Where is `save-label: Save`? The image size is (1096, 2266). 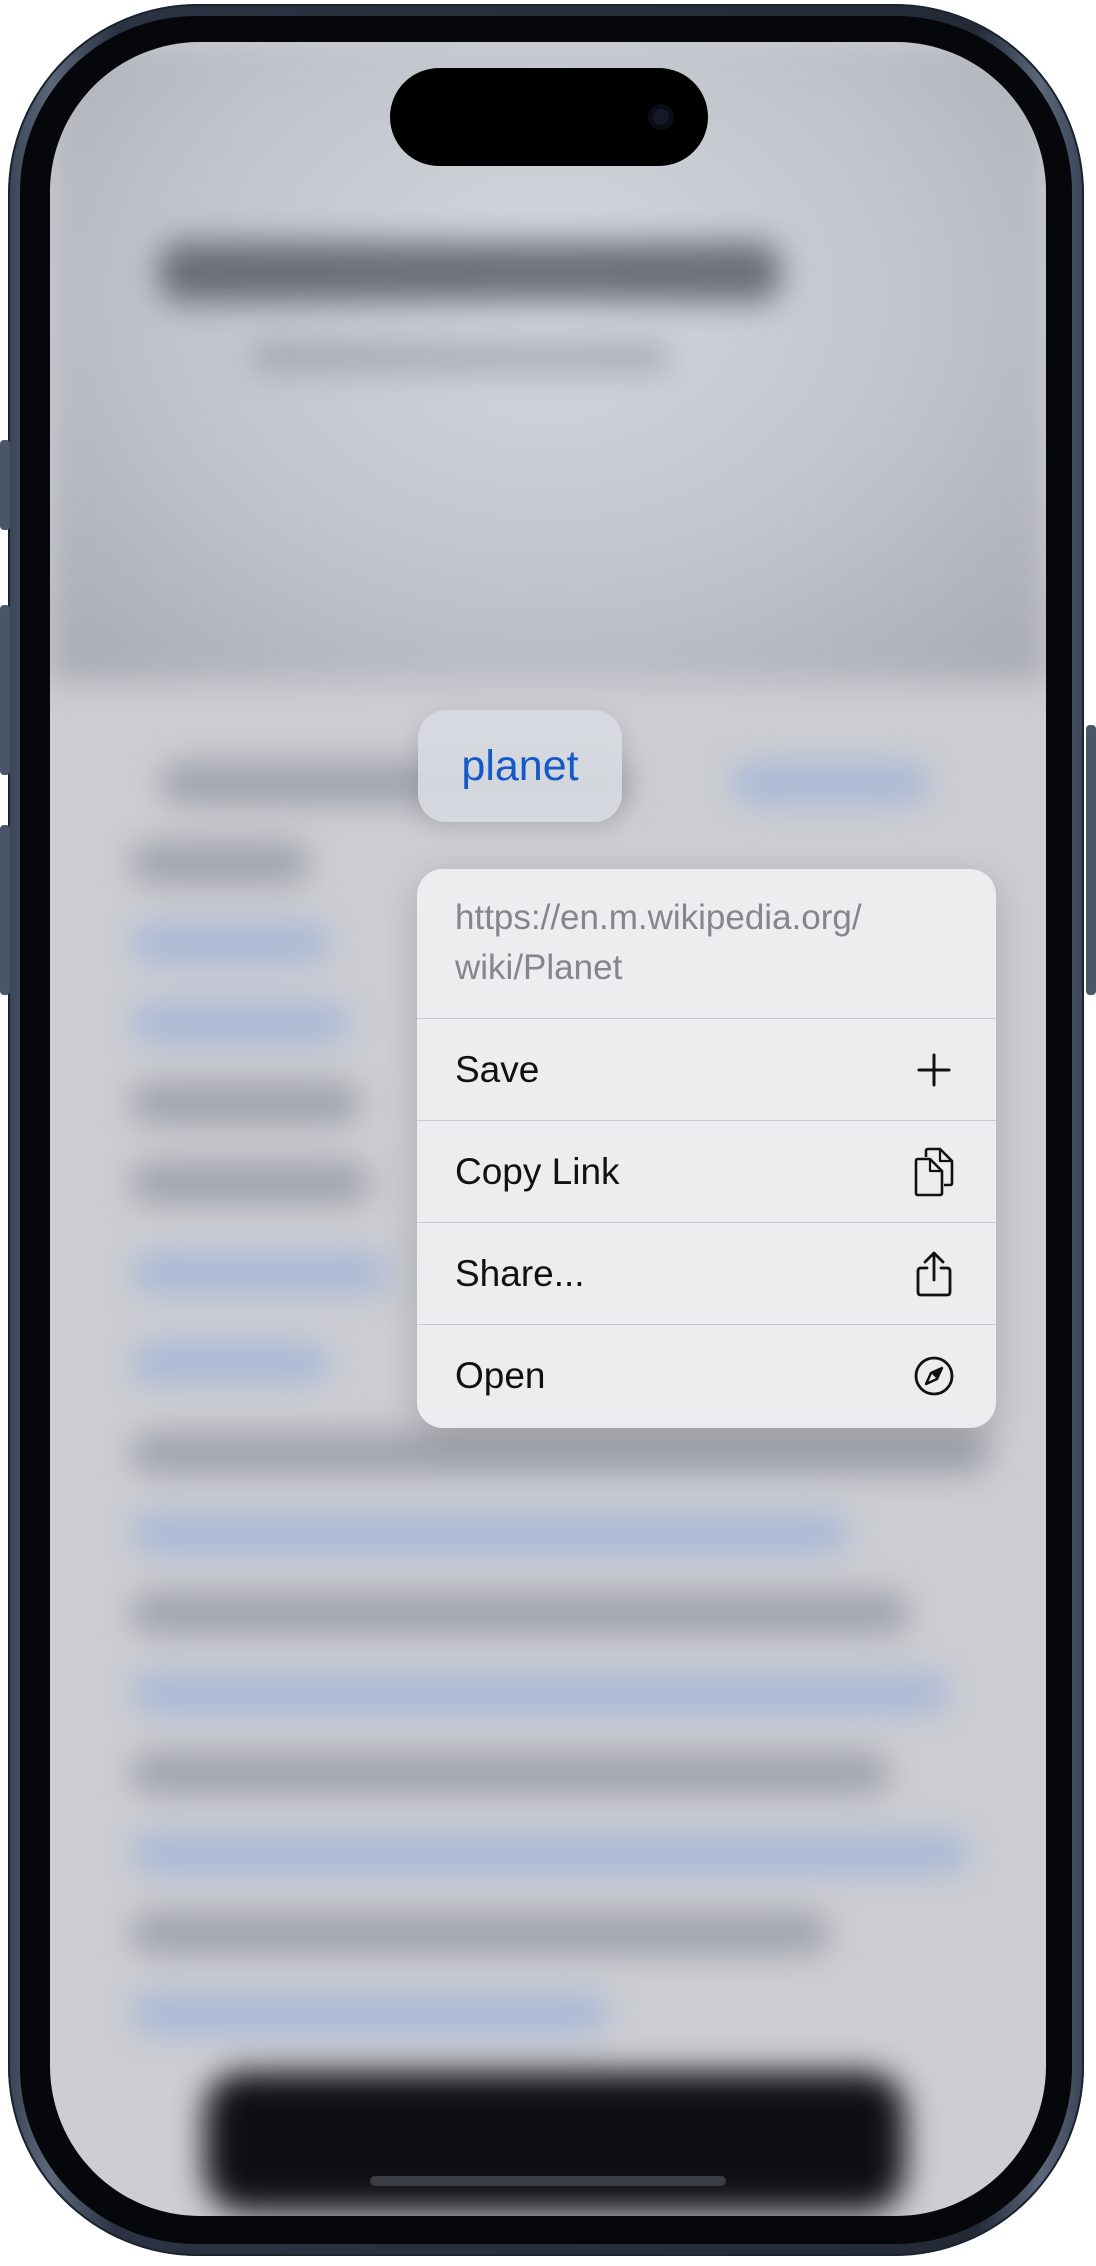 save-label: Save is located at coordinates (497, 1069).